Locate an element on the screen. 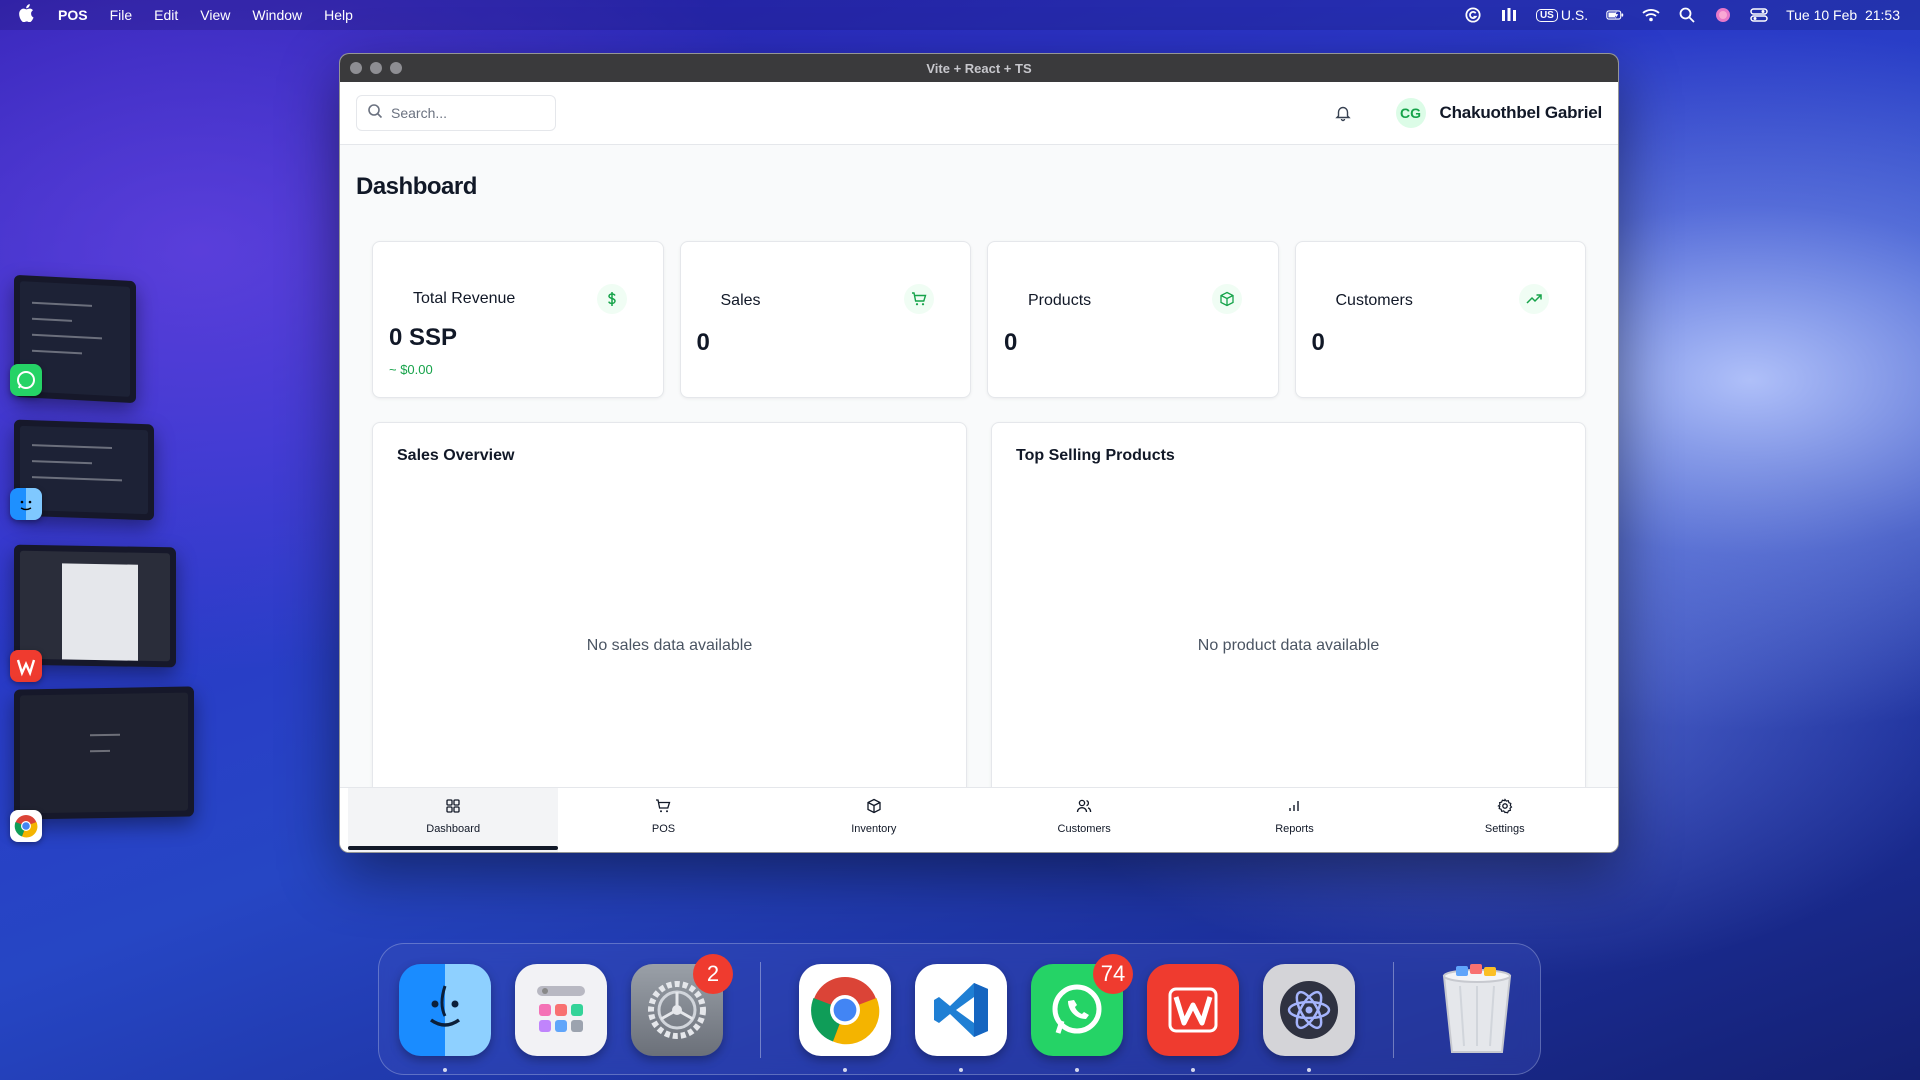 The image size is (1920, 1080). panel-title: Sales Overview is located at coordinates (456, 455).